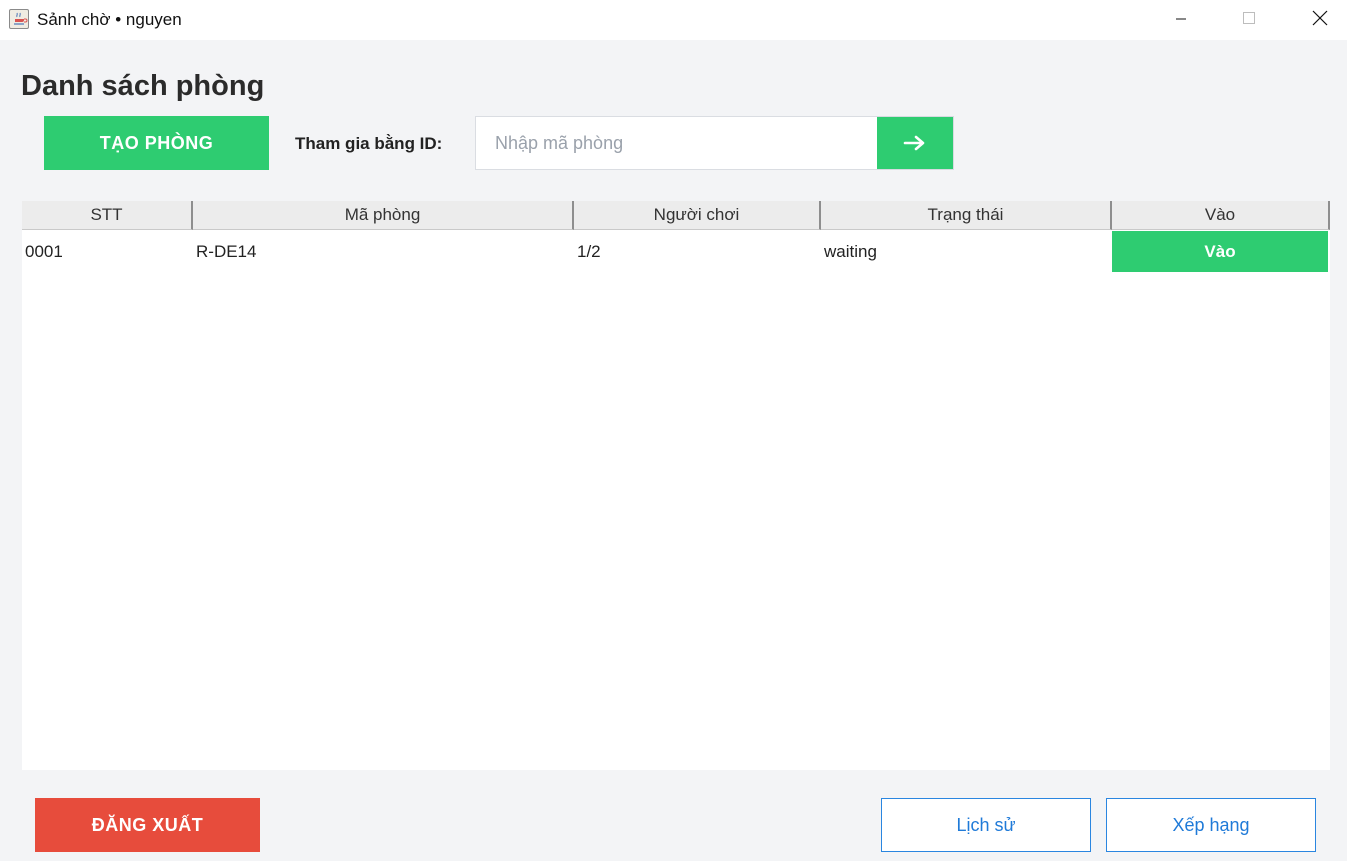  I want to click on maximize-button, so click(1249, 19).